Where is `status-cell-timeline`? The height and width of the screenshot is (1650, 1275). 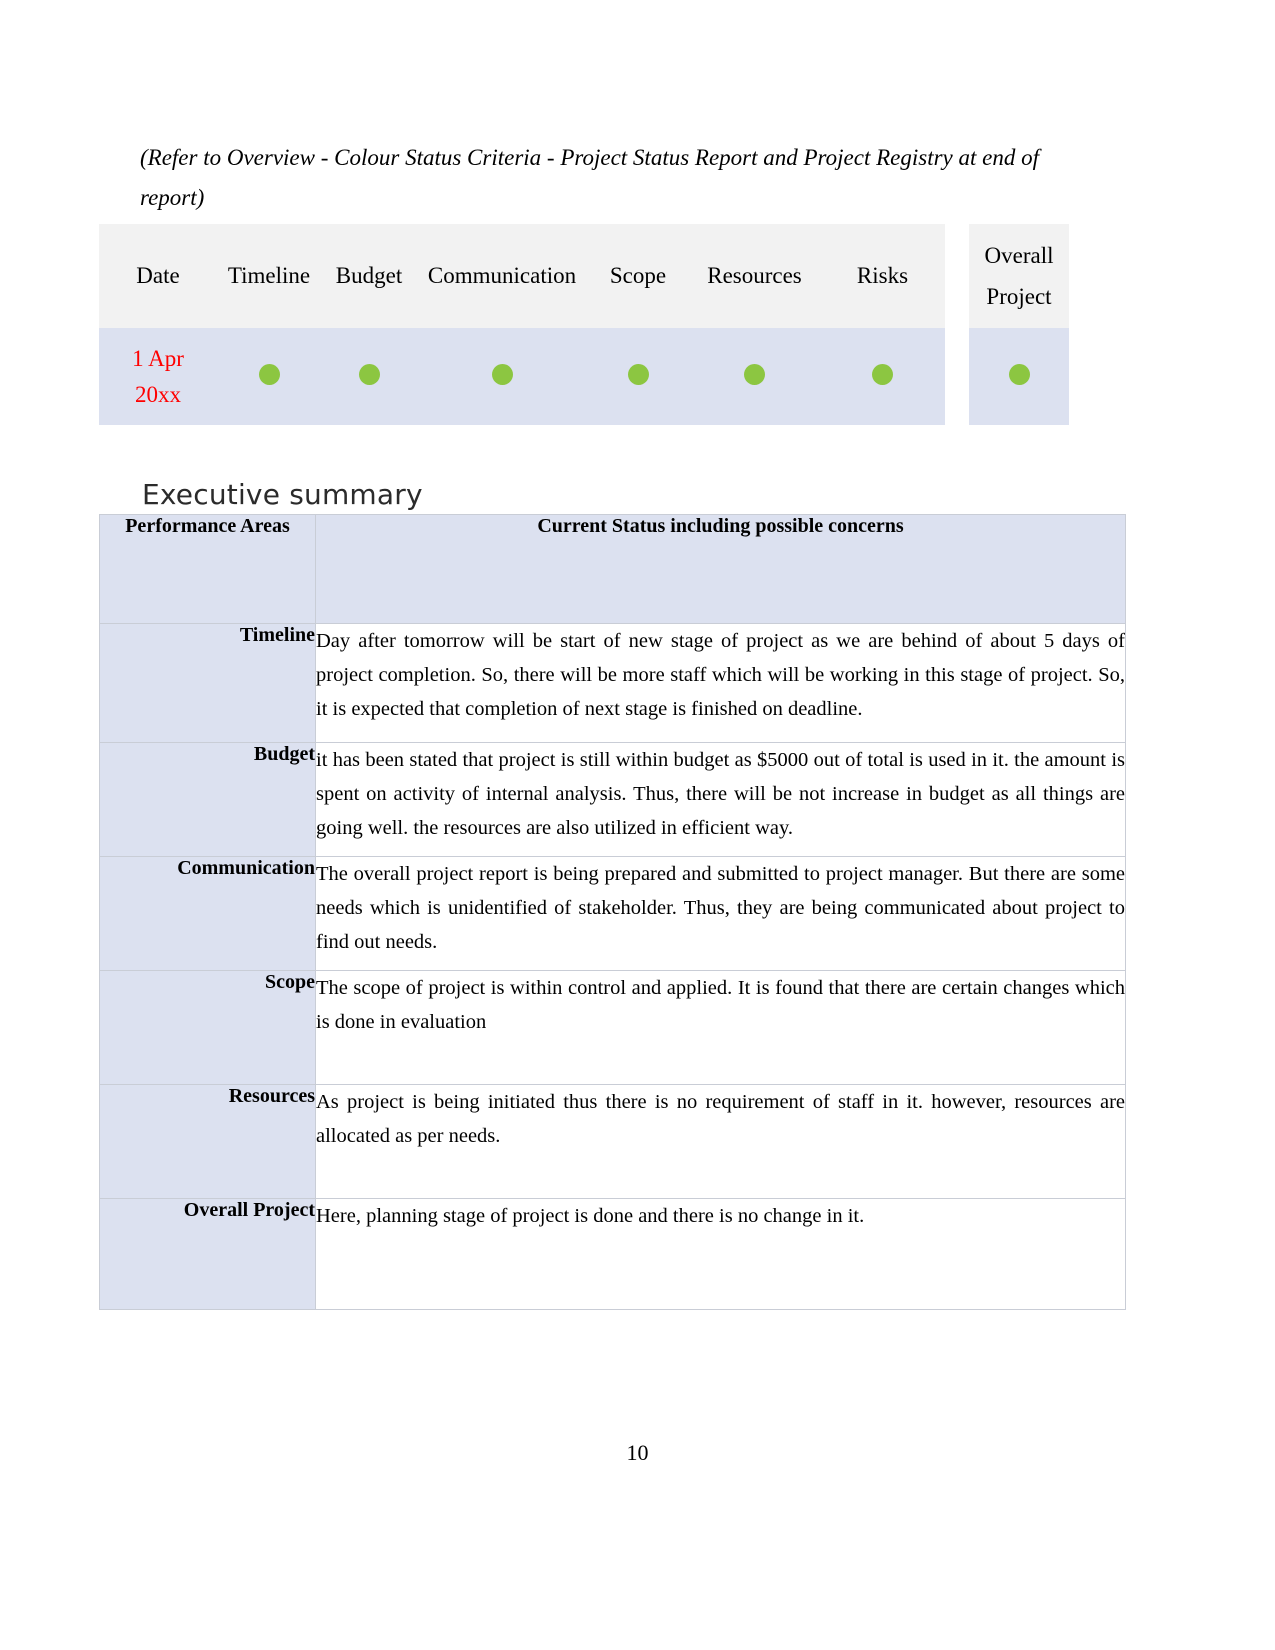
status-cell-timeline is located at coordinates (269, 376).